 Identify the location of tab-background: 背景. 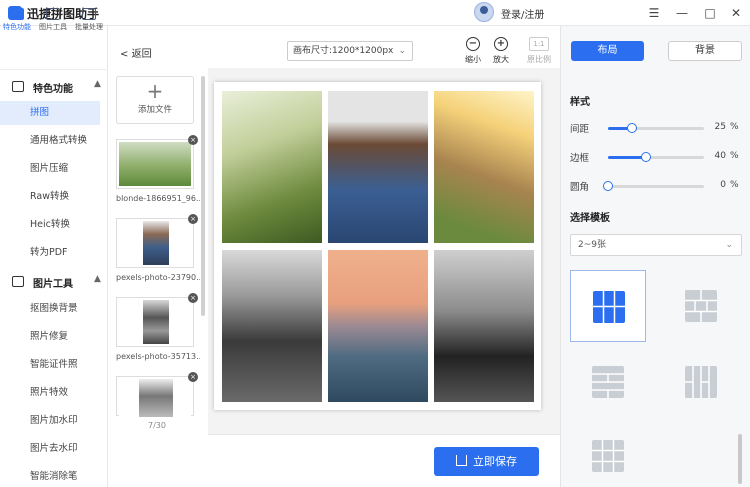
(705, 51).